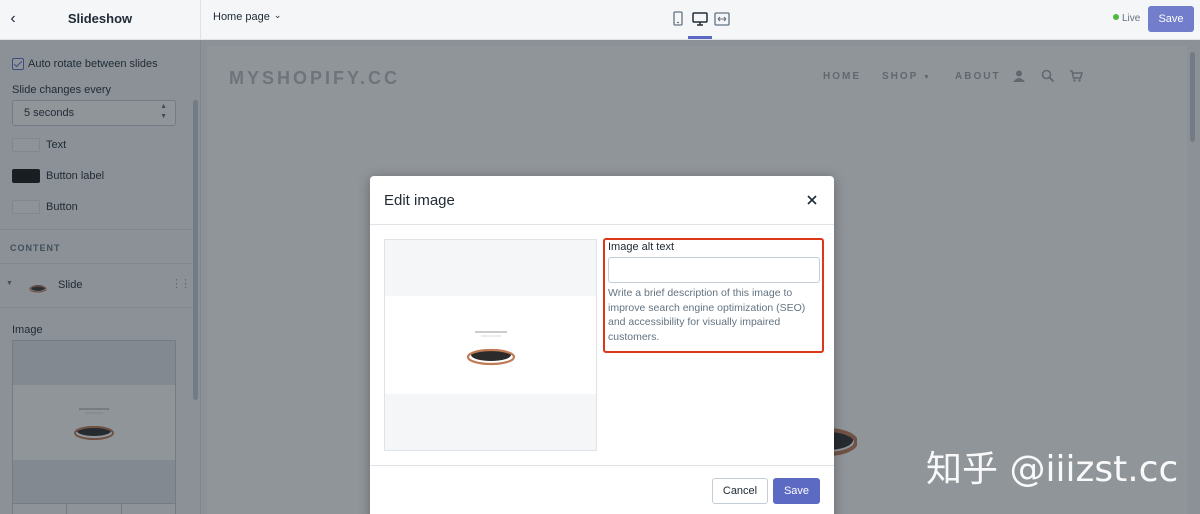 This screenshot has width=1200, height=514. I want to click on live-status: Live, so click(1126, 18).